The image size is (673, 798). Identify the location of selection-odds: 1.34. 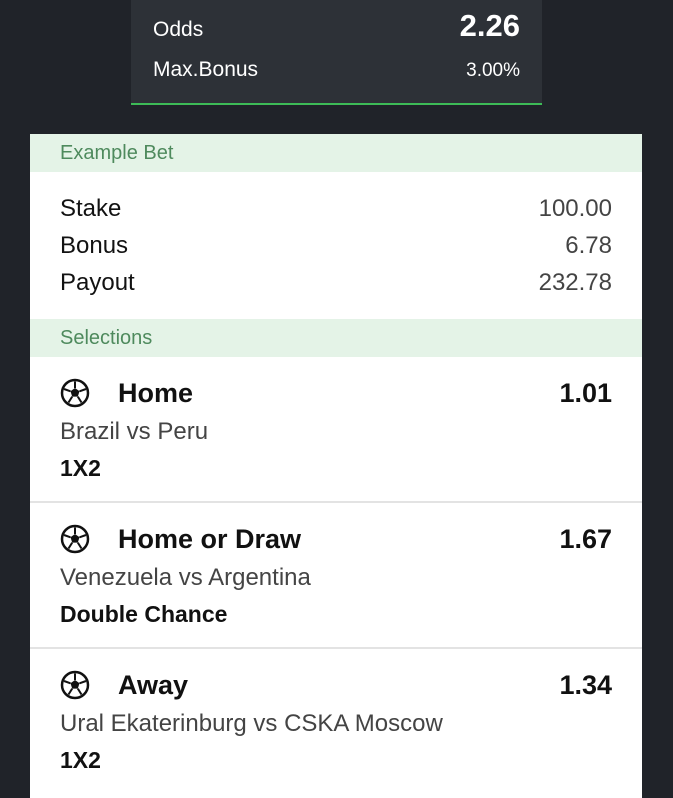
(585, 685).